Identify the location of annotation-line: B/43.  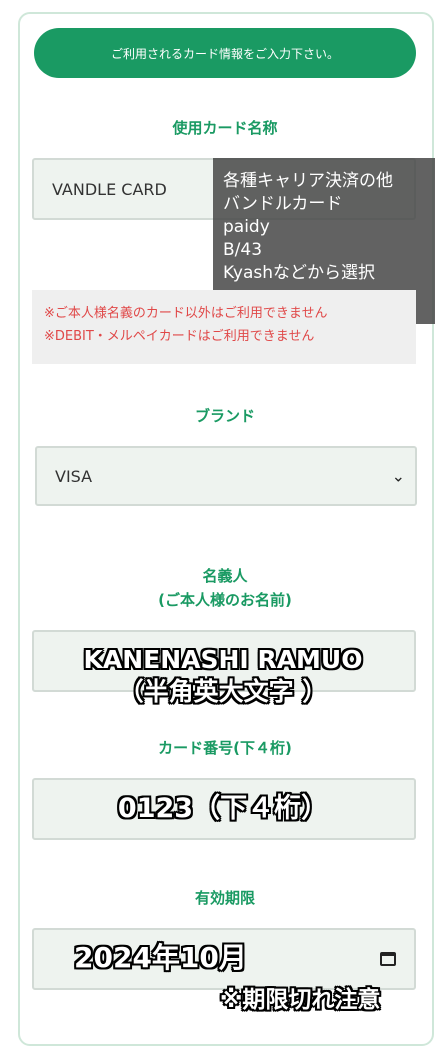
(243, 250).